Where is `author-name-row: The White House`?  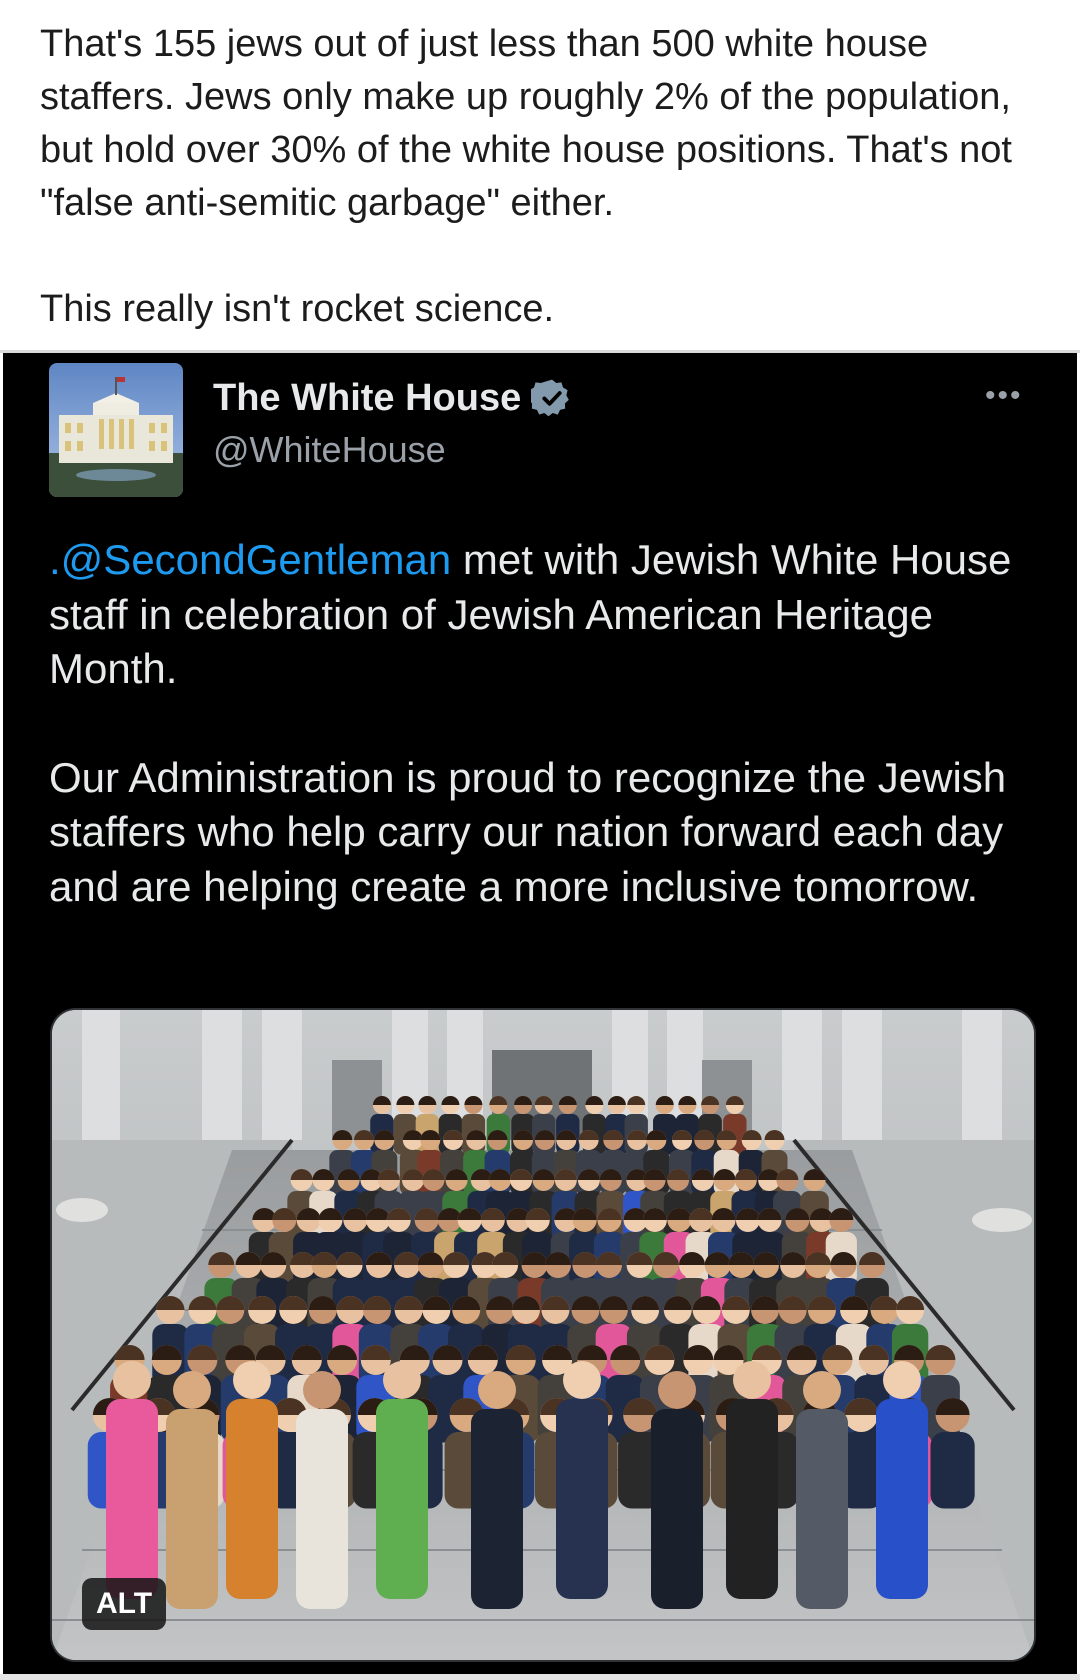
author-name-row: The White House is located at coordinates (393, 398).